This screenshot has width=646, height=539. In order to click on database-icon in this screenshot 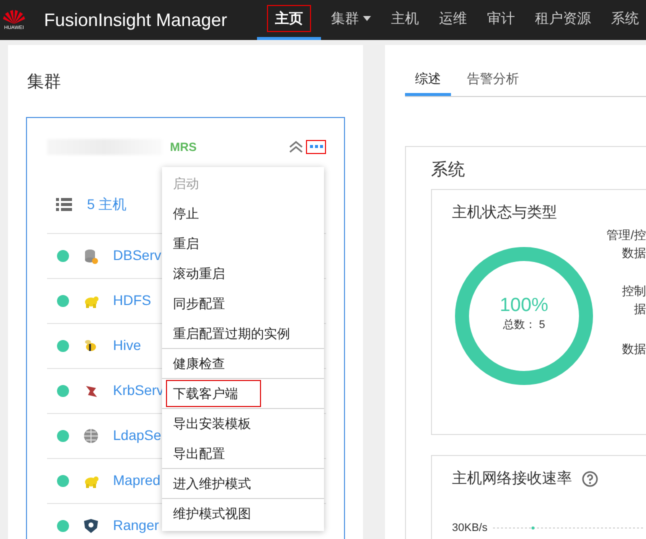, I will do `click(91, 256)`.